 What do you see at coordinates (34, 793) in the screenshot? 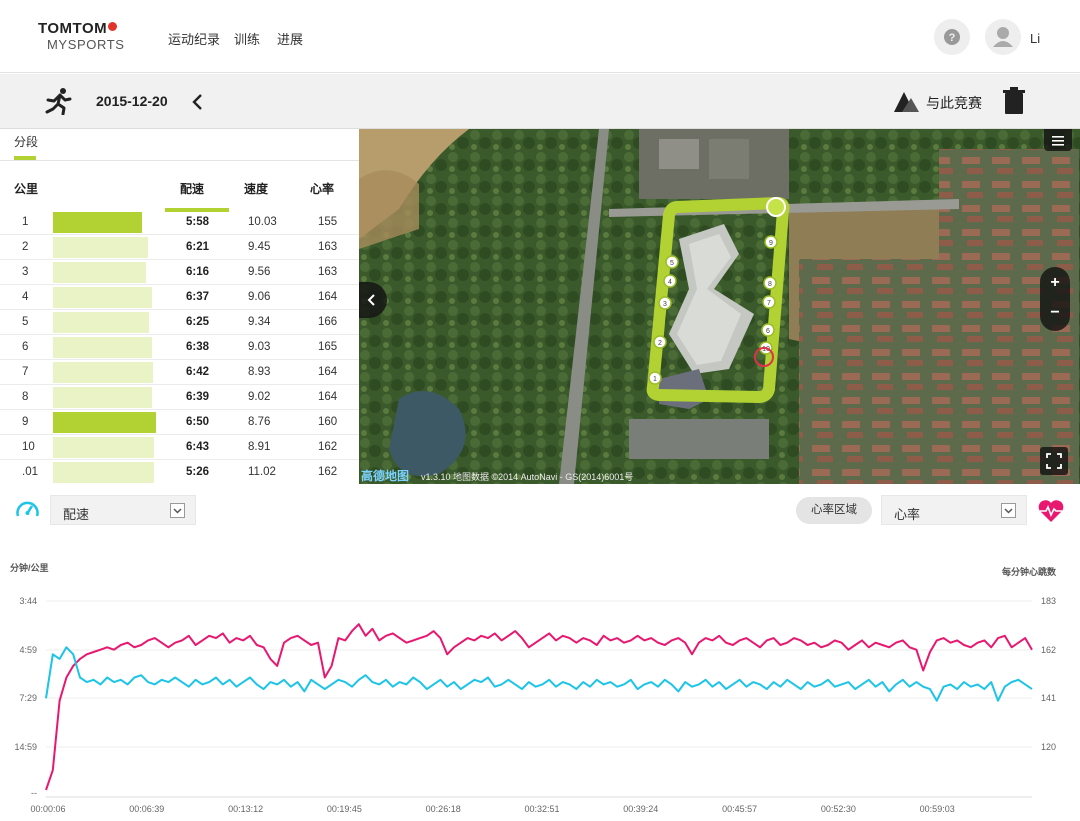
I see `y-tick-left: --` at bounding box center [34, 793].